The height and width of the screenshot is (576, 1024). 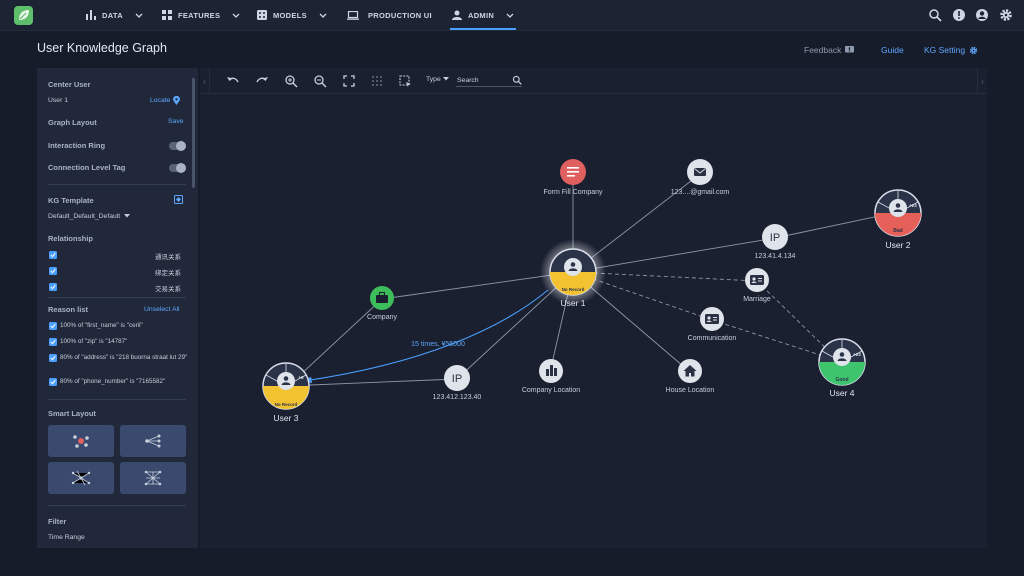 I want to click on account-icon, so click(x=982, y=15).